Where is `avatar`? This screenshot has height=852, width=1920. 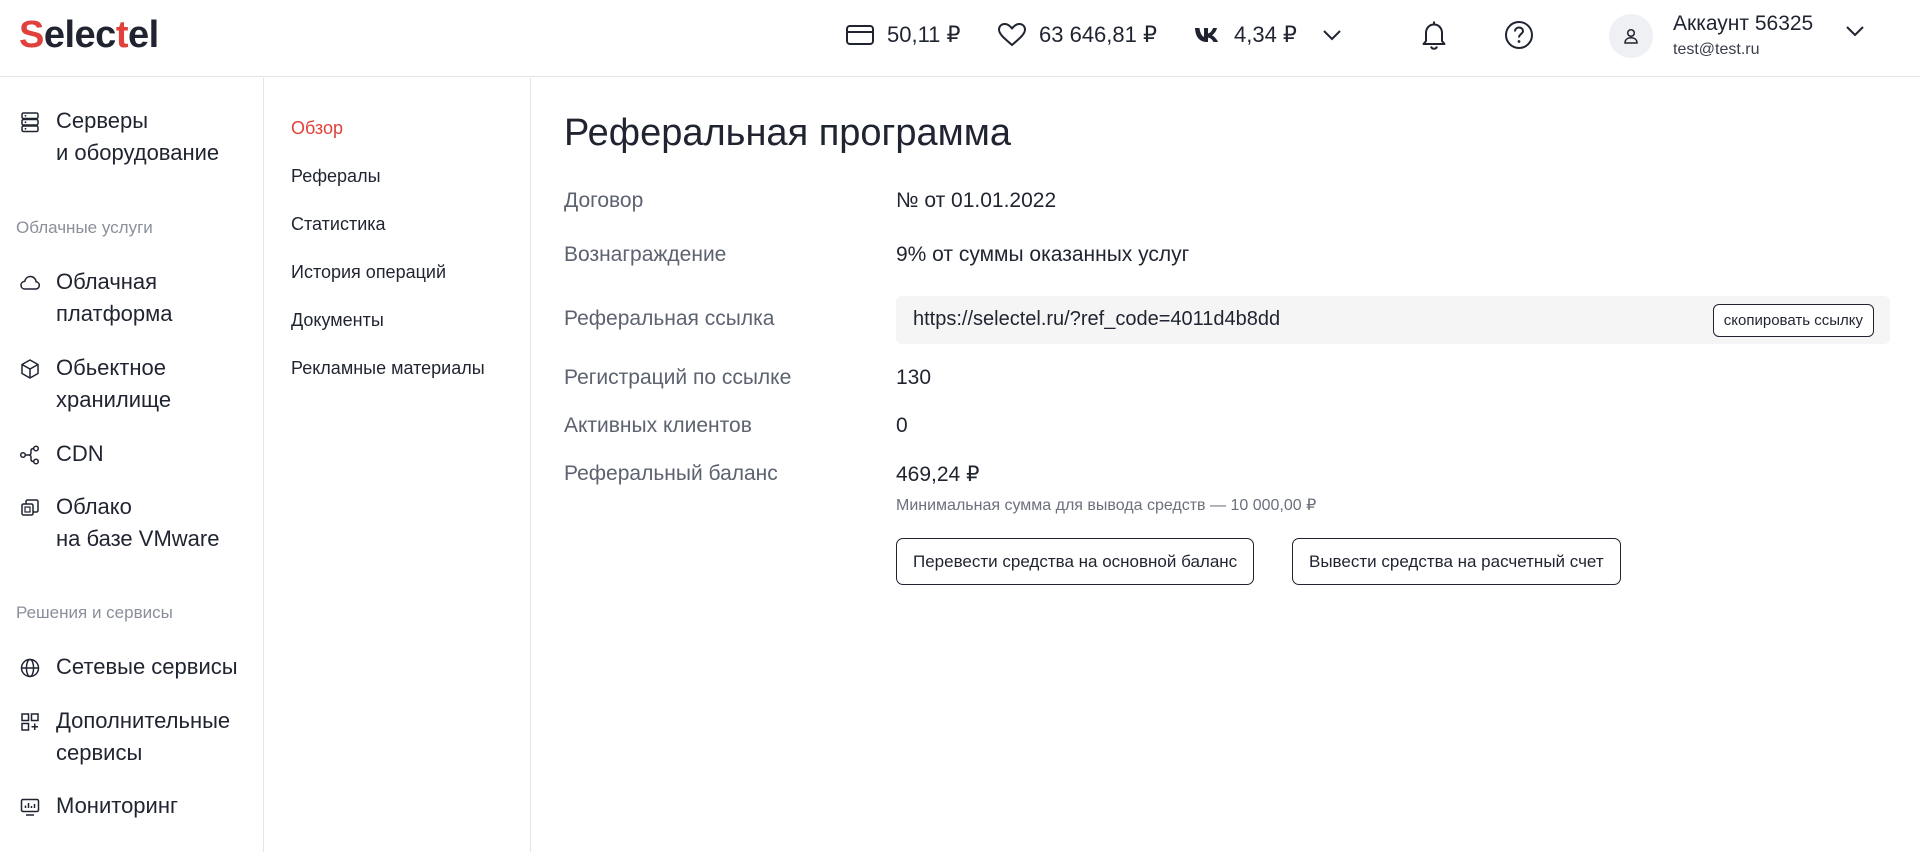 avatar is located at coordinates (1631, 36).